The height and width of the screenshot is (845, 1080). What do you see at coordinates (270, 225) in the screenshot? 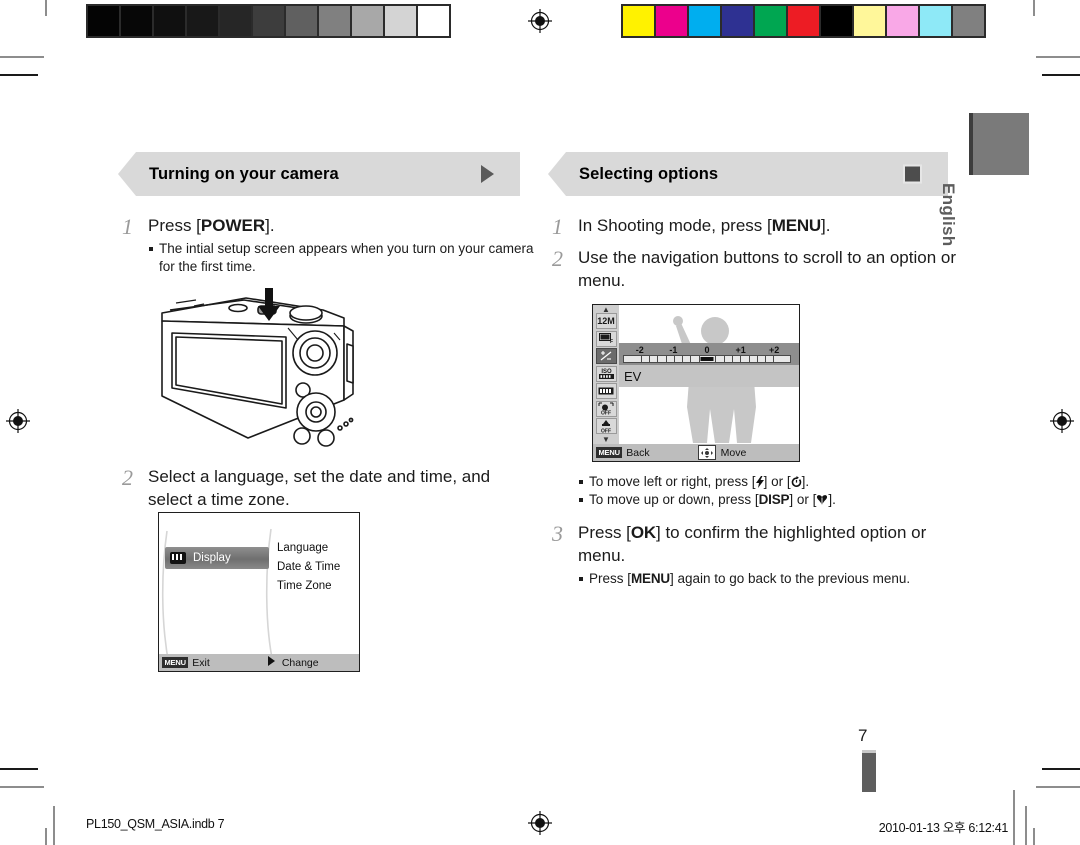
I see `step-text-after: ].` at bounding box center [270, 225].